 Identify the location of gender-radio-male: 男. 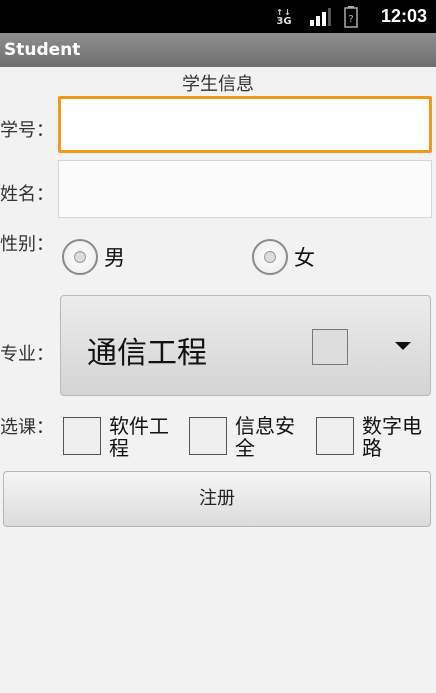
(93, 257).